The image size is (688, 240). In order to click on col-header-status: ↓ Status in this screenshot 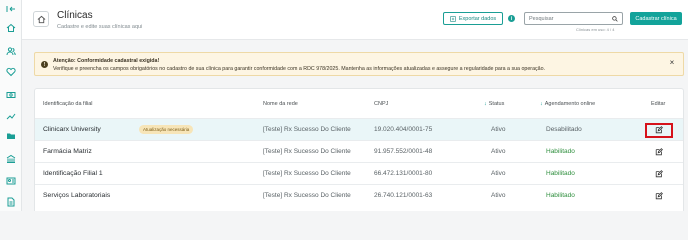, I will do `click(494, 104)`.